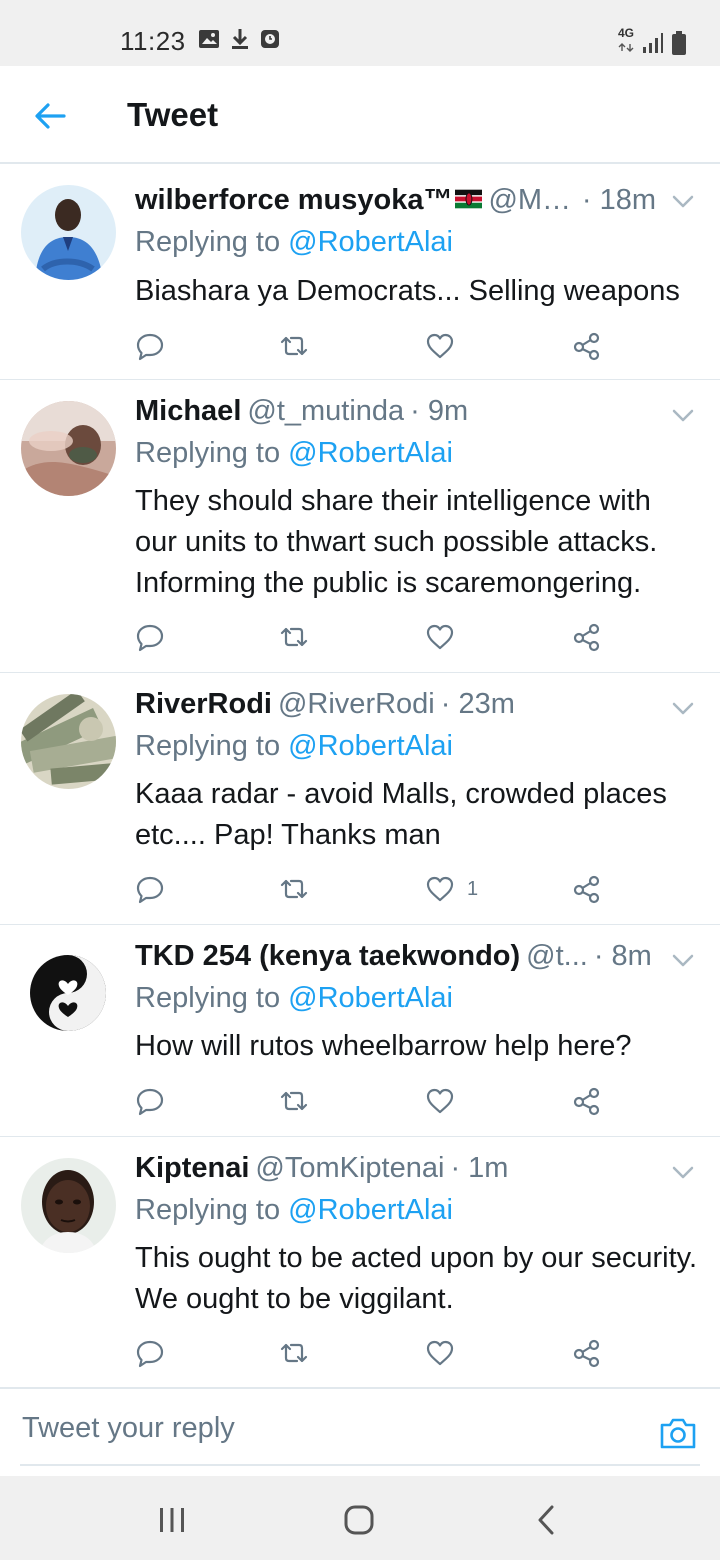 Image resolution: width=720 pixels, height=1560 pixels. I want to click on author-handle: @TomKiptenai, so click(349, 1168).